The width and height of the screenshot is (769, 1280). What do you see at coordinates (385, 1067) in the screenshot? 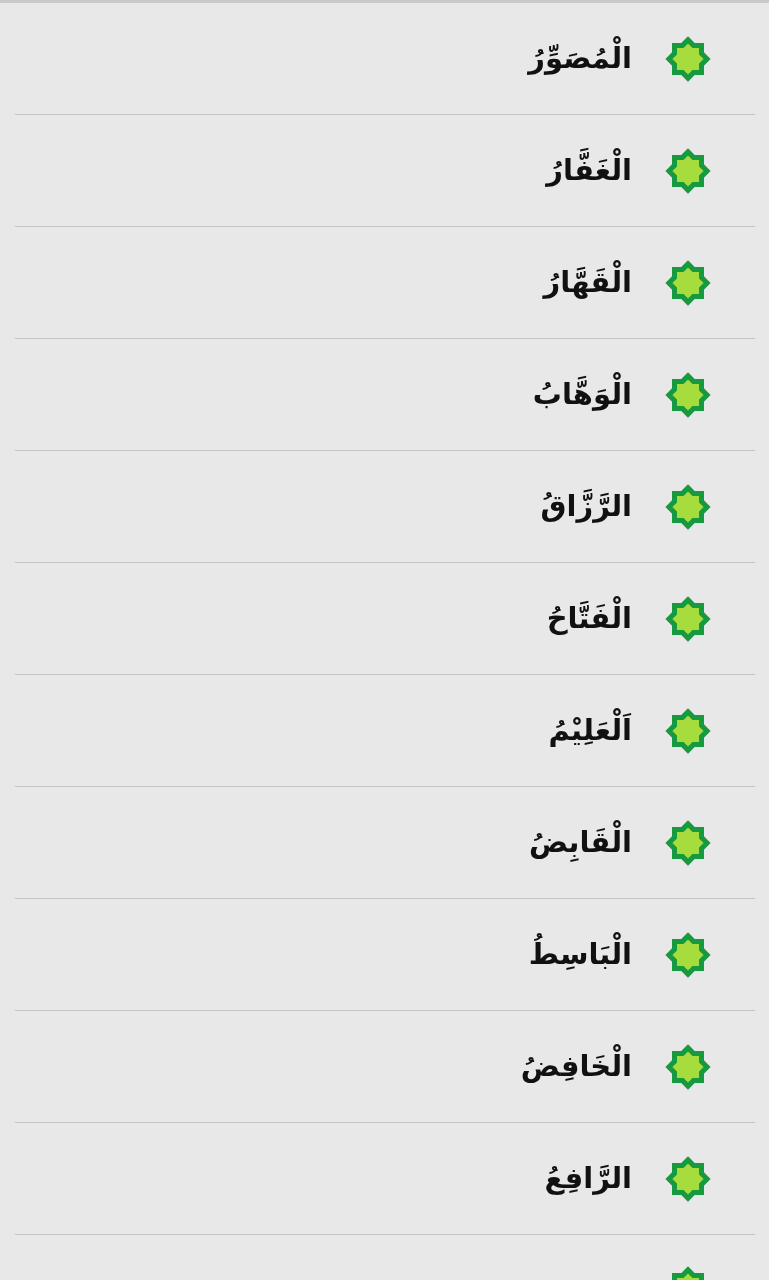
I see `name-list-item: الْخَافِضُ` at bounding box center [385, 1067].